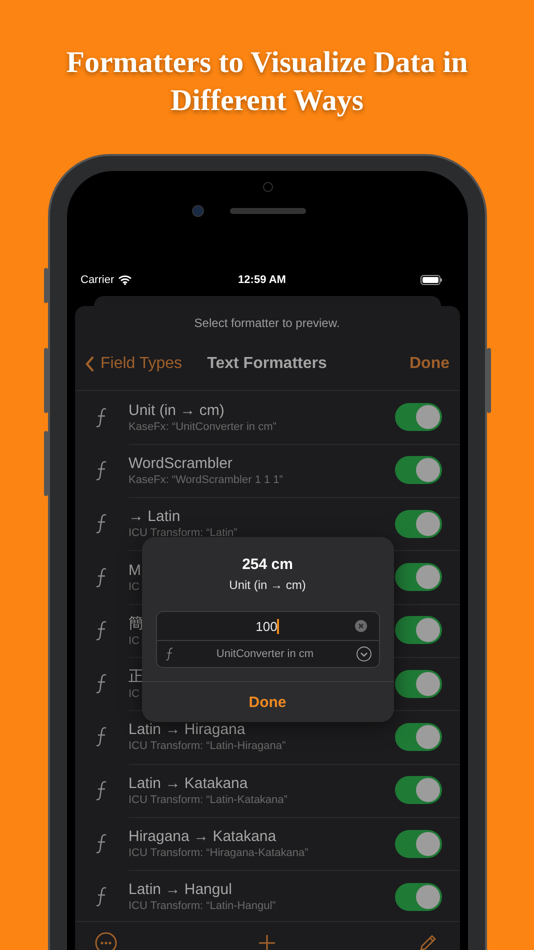 Image resolution: width=534 pixels, height=950 pixels. I want to click on formatter-subtitle: ICU Transform: “Latin”, so click(183, 533).